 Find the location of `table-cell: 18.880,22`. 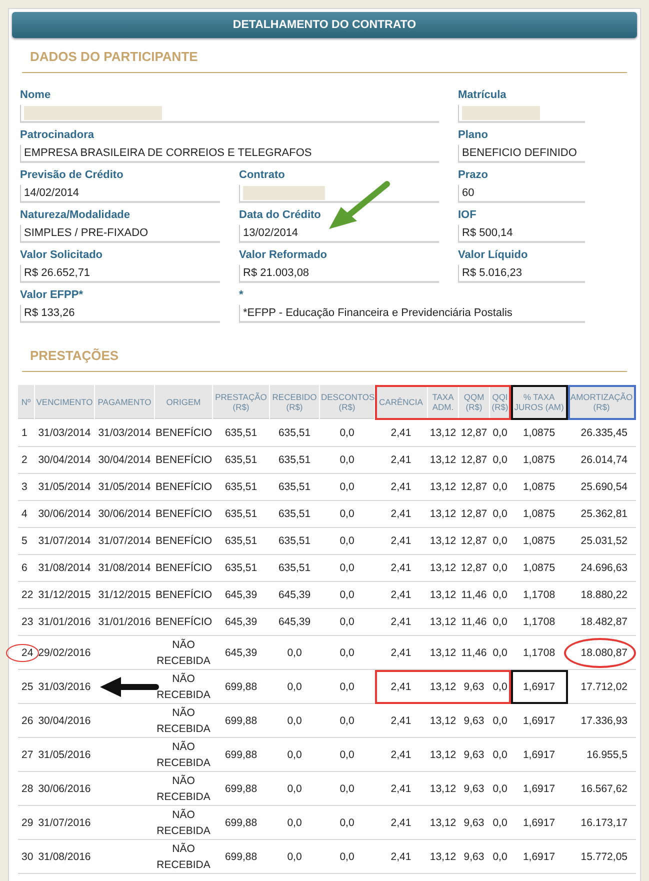

table-cell: 18.880,22 is located at coordinates (602, 595).